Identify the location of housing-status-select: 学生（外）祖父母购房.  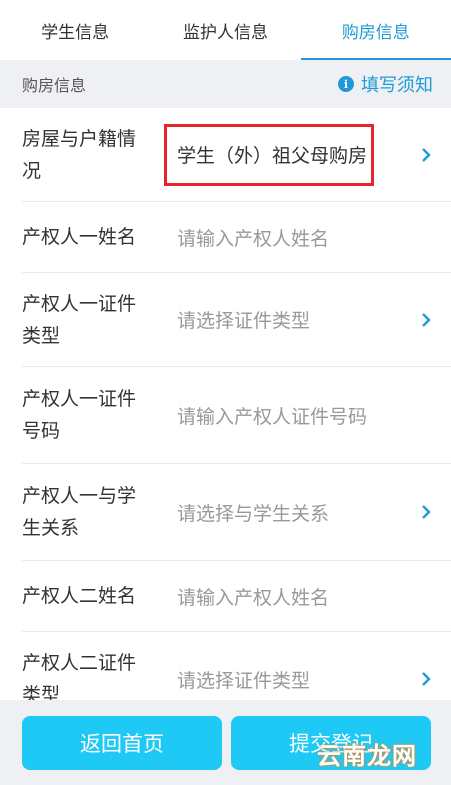
(298, 154).